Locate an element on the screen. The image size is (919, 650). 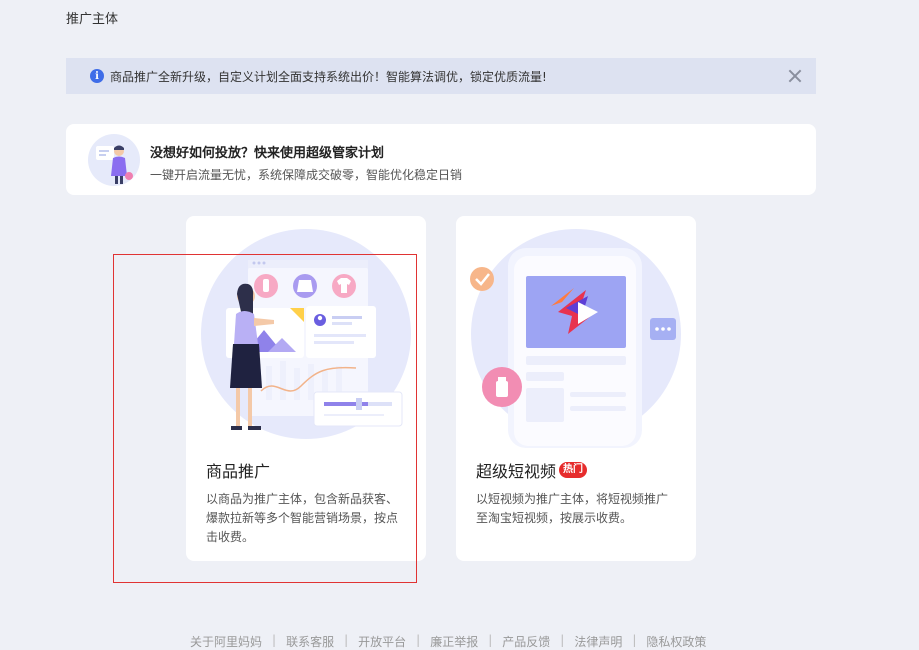
promo-subtitle: 一键开启流量无忧，系统保障成交破零，智能优化稳定日销 is located at coordinates (306, 175).